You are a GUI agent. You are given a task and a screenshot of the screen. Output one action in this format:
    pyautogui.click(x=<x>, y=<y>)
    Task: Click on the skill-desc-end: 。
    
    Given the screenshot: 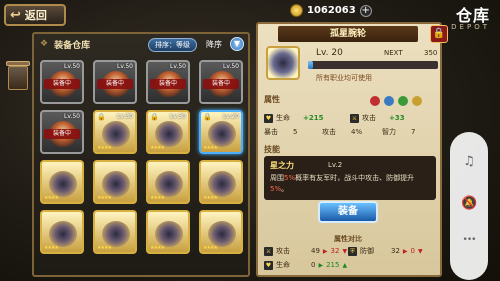 What is the action you would take?
    pyautogui.click(x=285, y=189)
    